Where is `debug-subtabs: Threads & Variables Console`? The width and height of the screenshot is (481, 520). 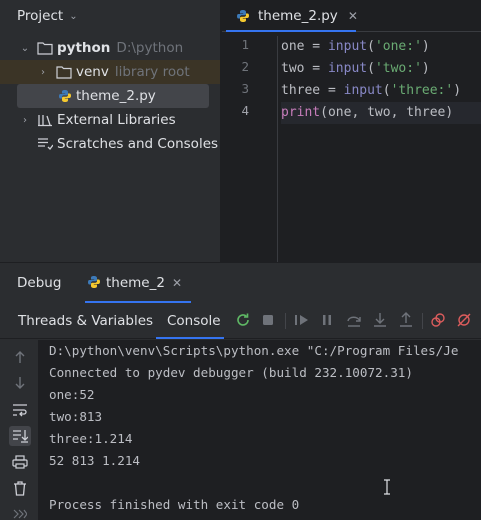
debug-subtabs: Threads & Variables Console is located at coordinates (240, 321).